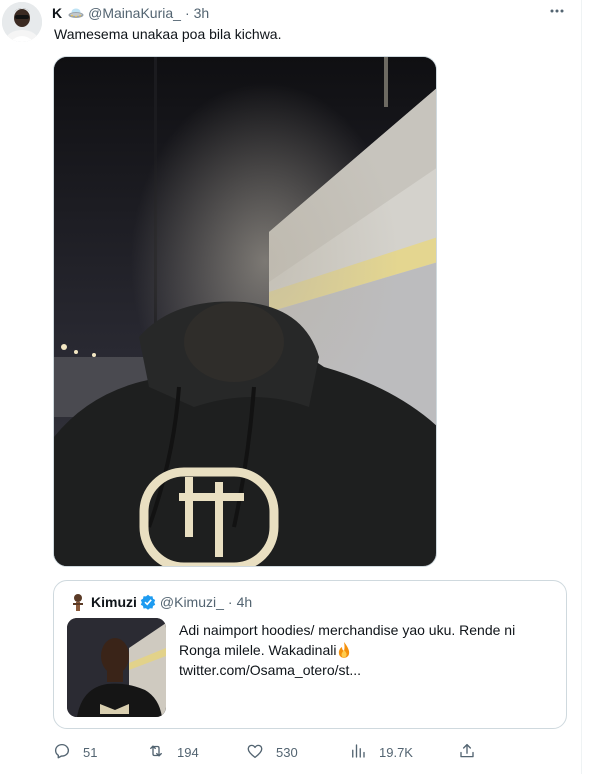 This screenshot has width=592, height=774. I want to click on views-button: 19.7K, so click(381, 752).